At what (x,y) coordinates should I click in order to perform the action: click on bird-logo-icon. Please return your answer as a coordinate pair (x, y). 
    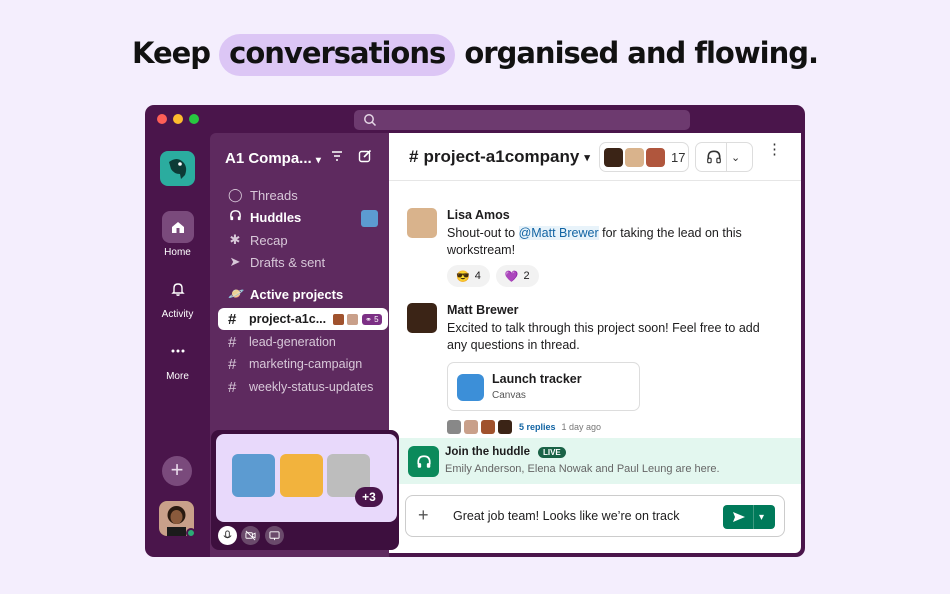
    Looking at the image, I should click on (178, 169).